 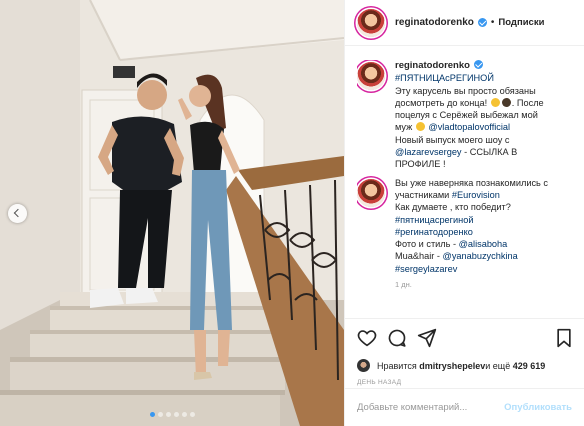 What do you see at coordinates (538, 407) in the screenshot?
I see `publish-button: Опубликовать` at bounding box center [538, 407].